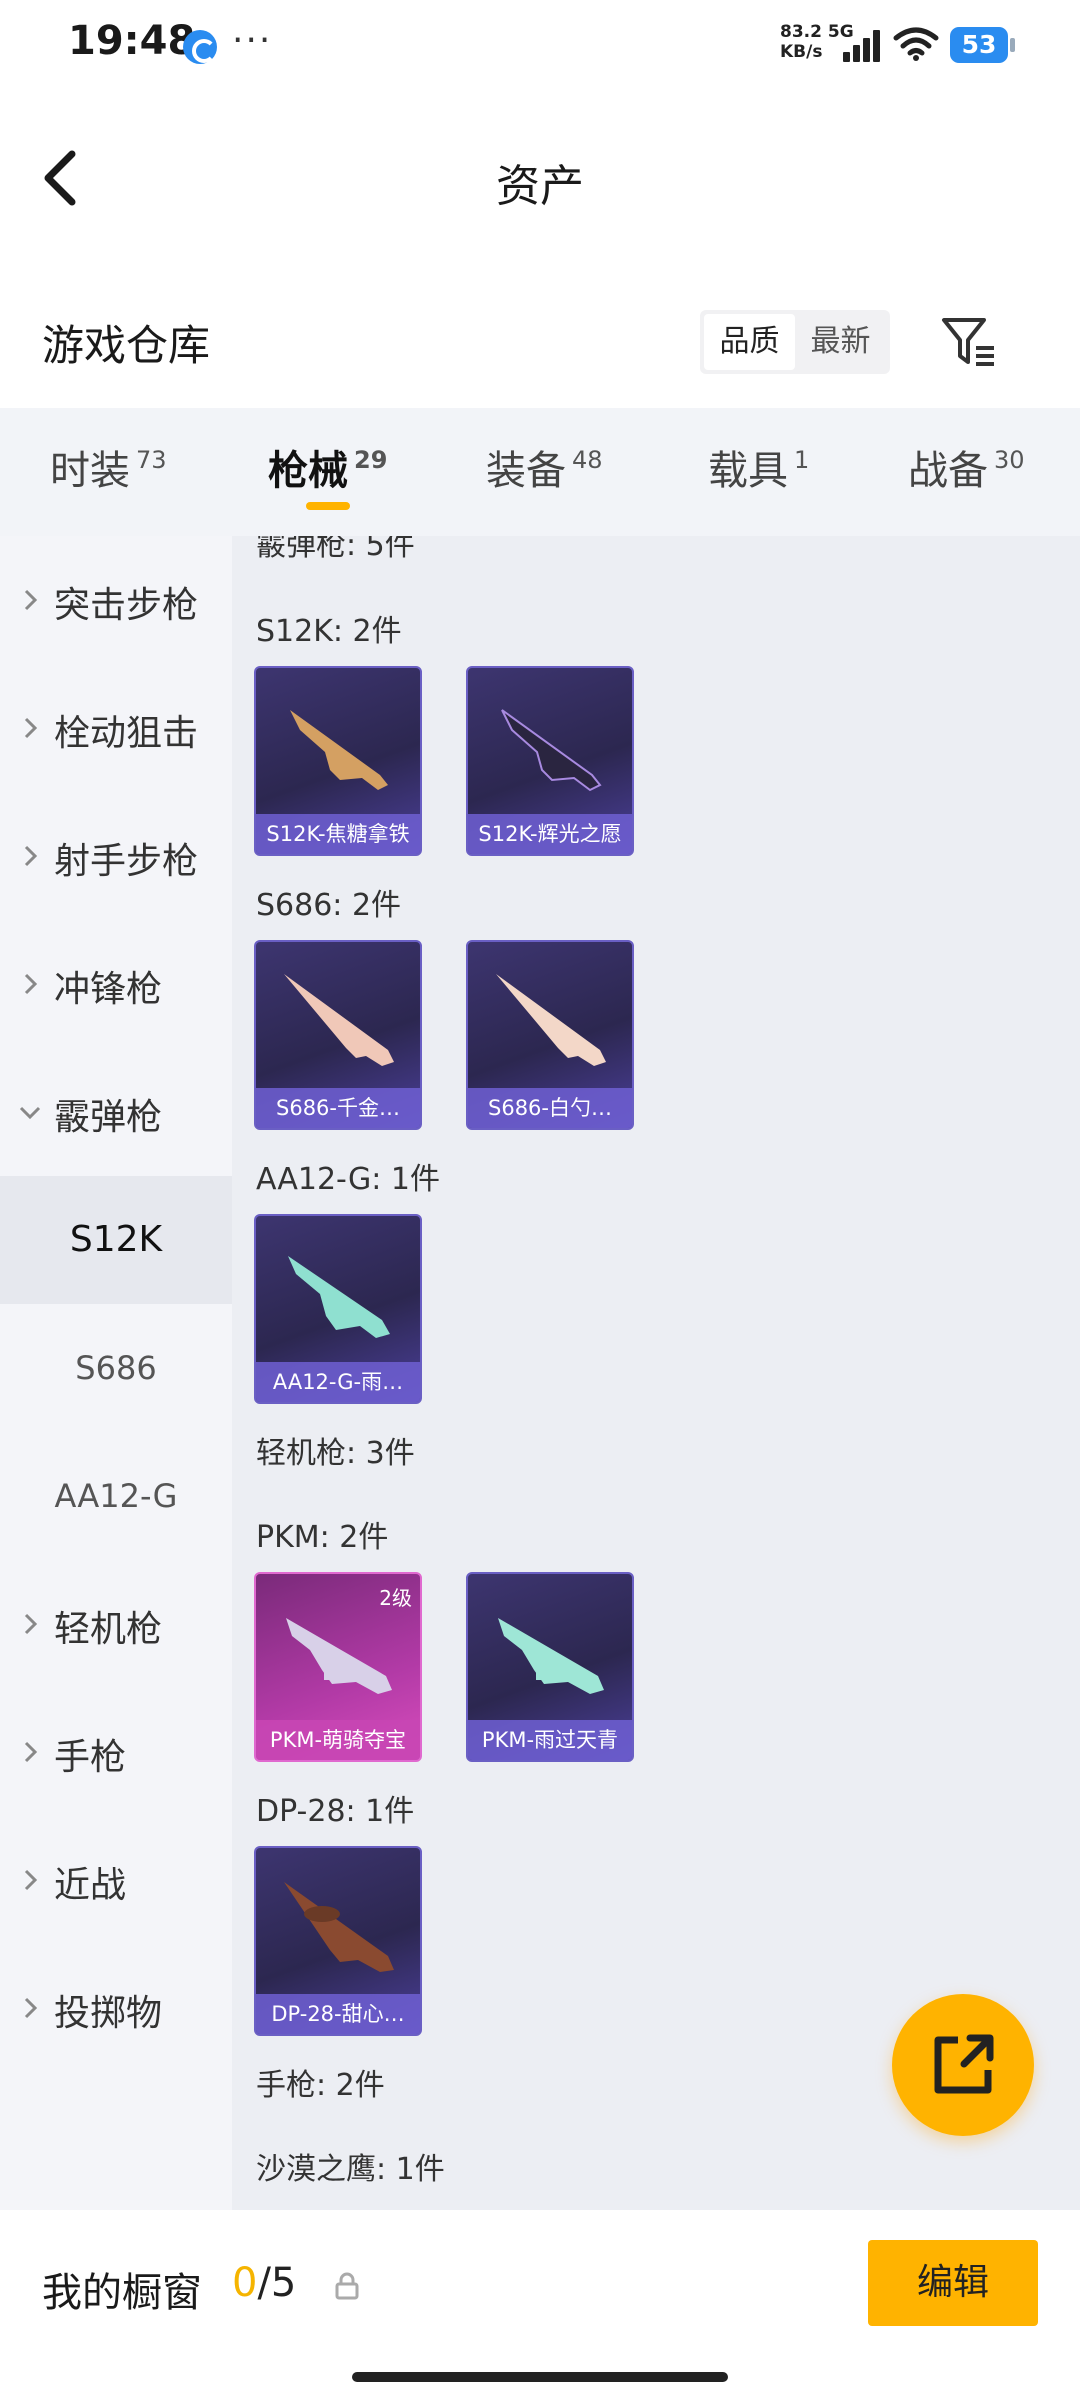 The width and height of the screenshot is (1080, 2400). I want to click on warehouse-title: 游戏仓库, so click(126, 345).